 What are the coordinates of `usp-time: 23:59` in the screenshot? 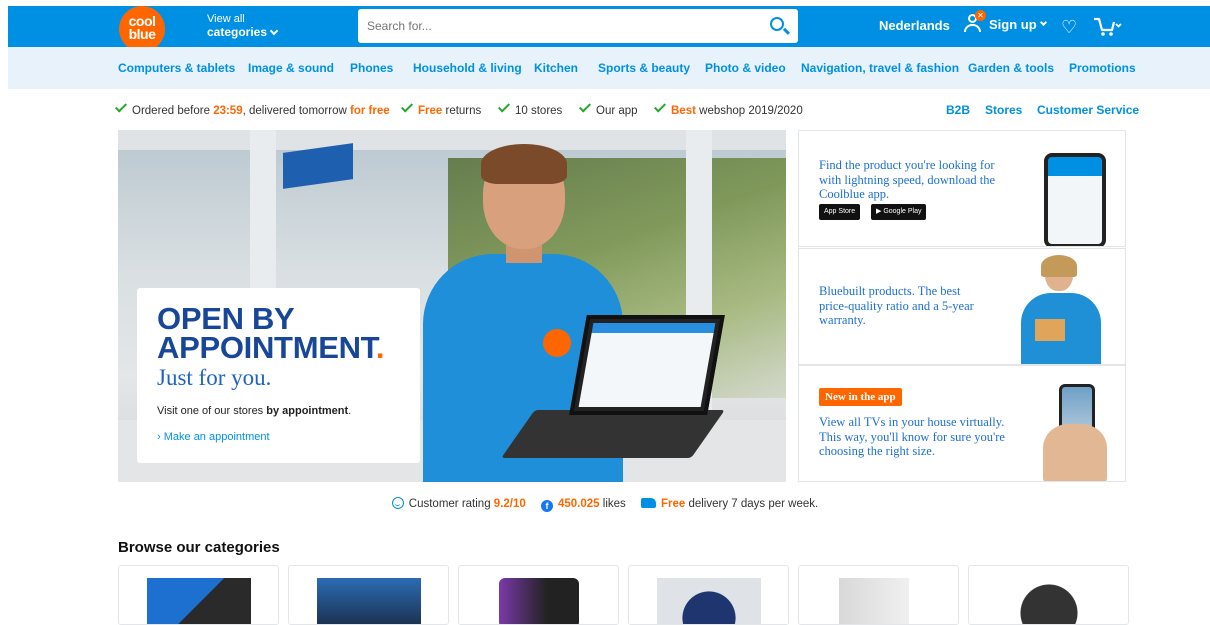 It's located at (228, 111).